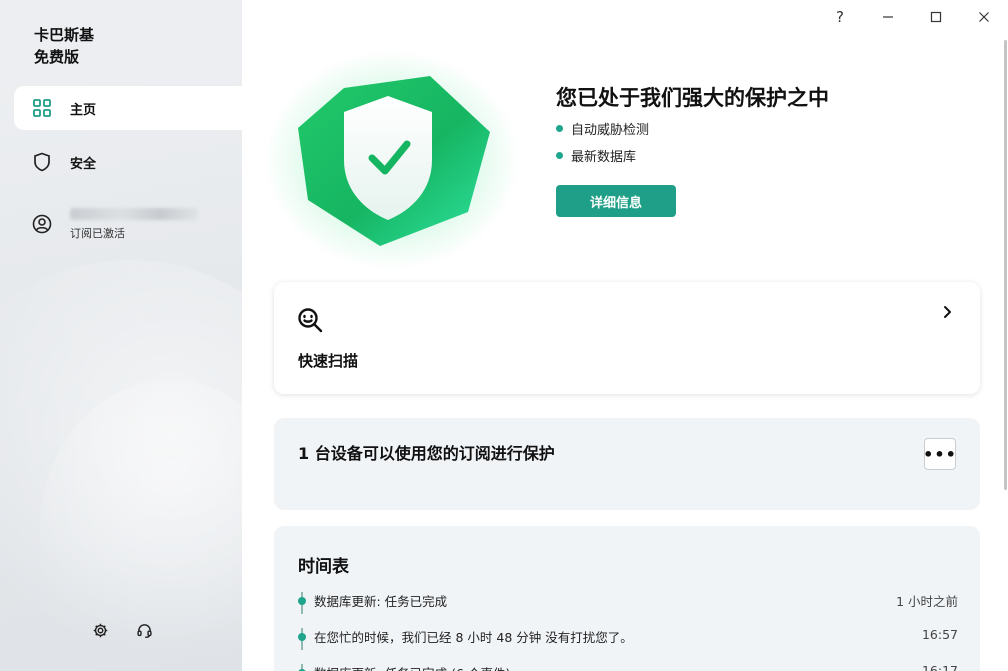  I want to click on details-button: 详细信息, so click(616, 201).